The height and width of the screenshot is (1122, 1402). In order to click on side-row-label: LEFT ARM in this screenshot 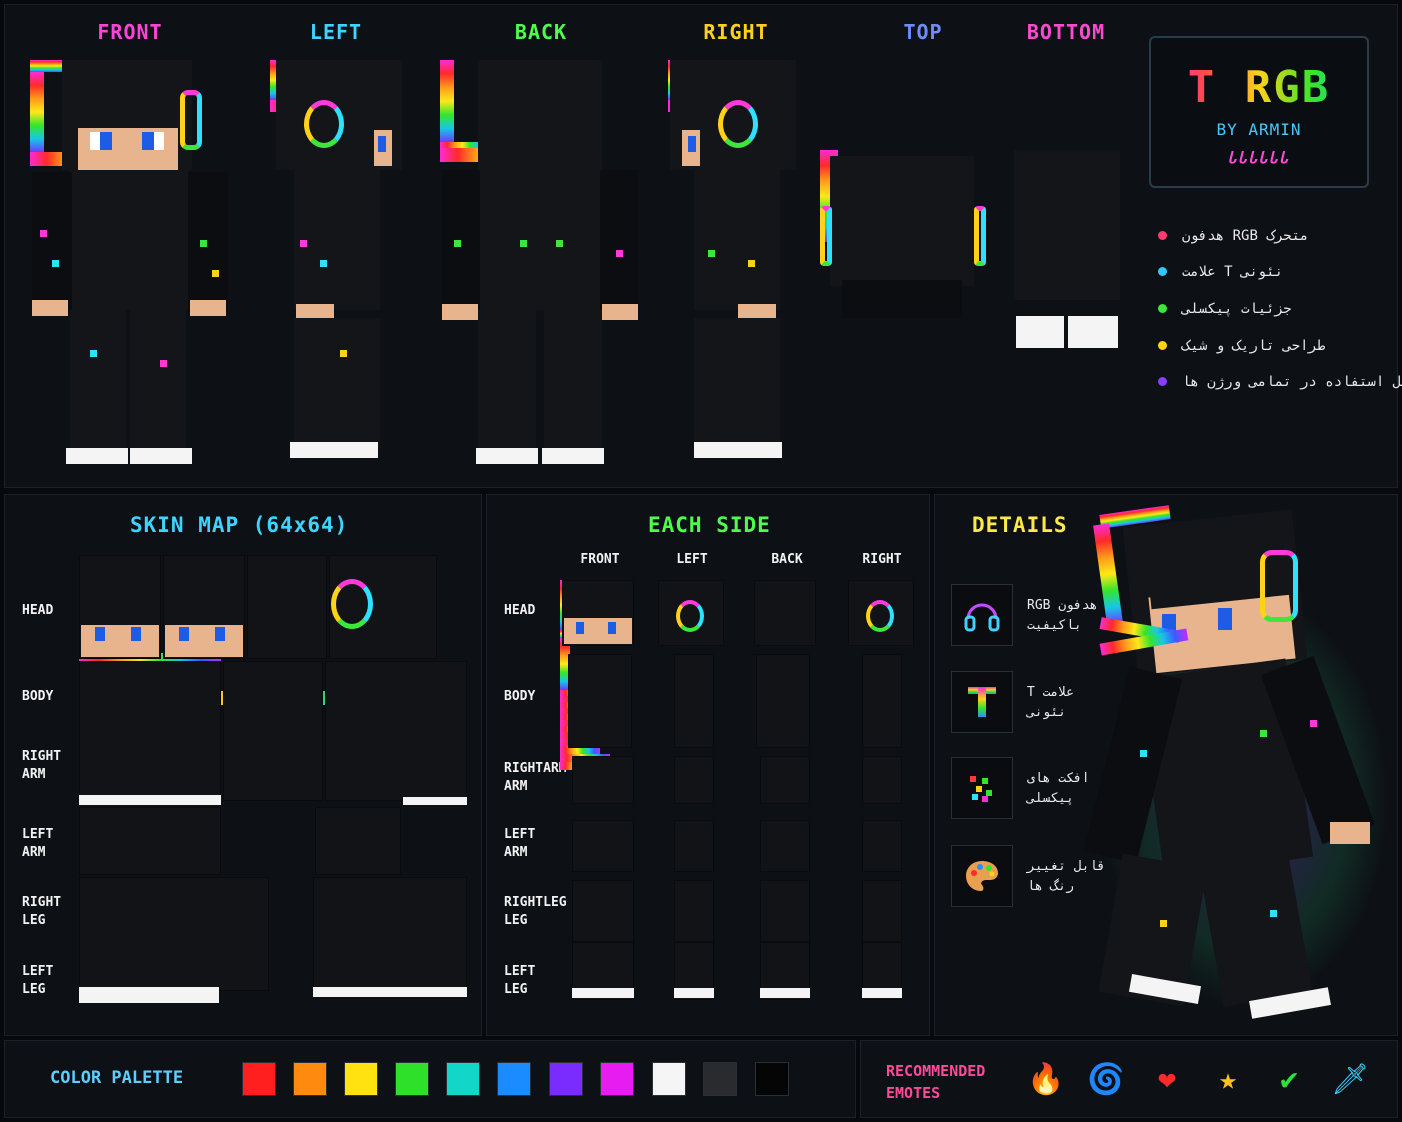, I will do `click(520, 843)`.